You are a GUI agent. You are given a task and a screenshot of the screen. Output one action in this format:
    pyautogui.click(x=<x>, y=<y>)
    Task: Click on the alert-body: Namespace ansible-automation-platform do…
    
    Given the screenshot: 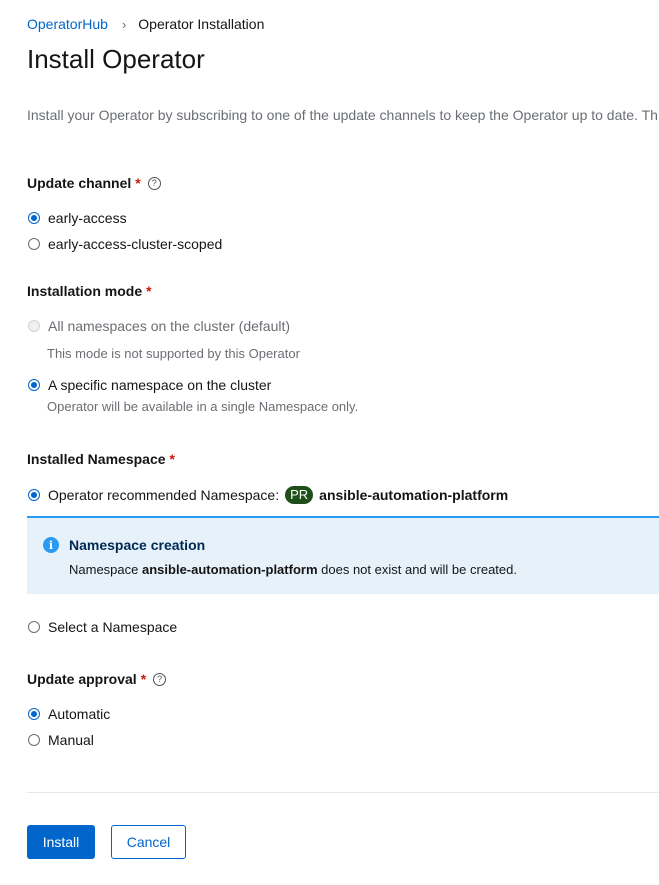 What is the action you would take?
    pyautogui.click(x=293, y=569)
    